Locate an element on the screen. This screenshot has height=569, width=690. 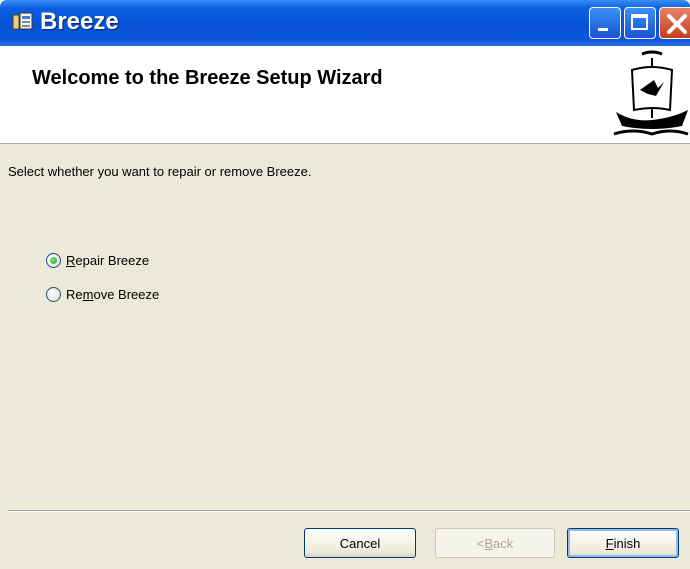
minimize-icon is located at coordinates (603, 29).